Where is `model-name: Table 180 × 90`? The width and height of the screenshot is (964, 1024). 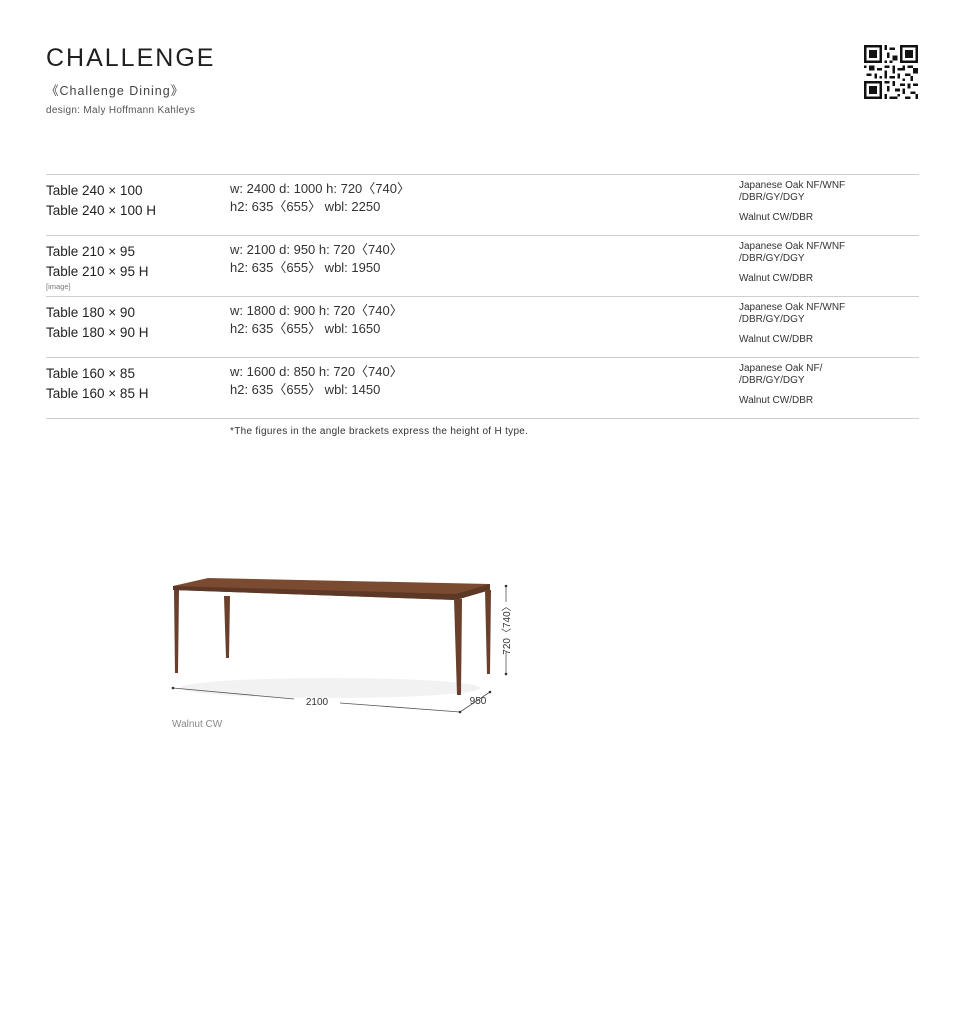 model-name: Table 180 × 90 is located at coordinates (90, 312).